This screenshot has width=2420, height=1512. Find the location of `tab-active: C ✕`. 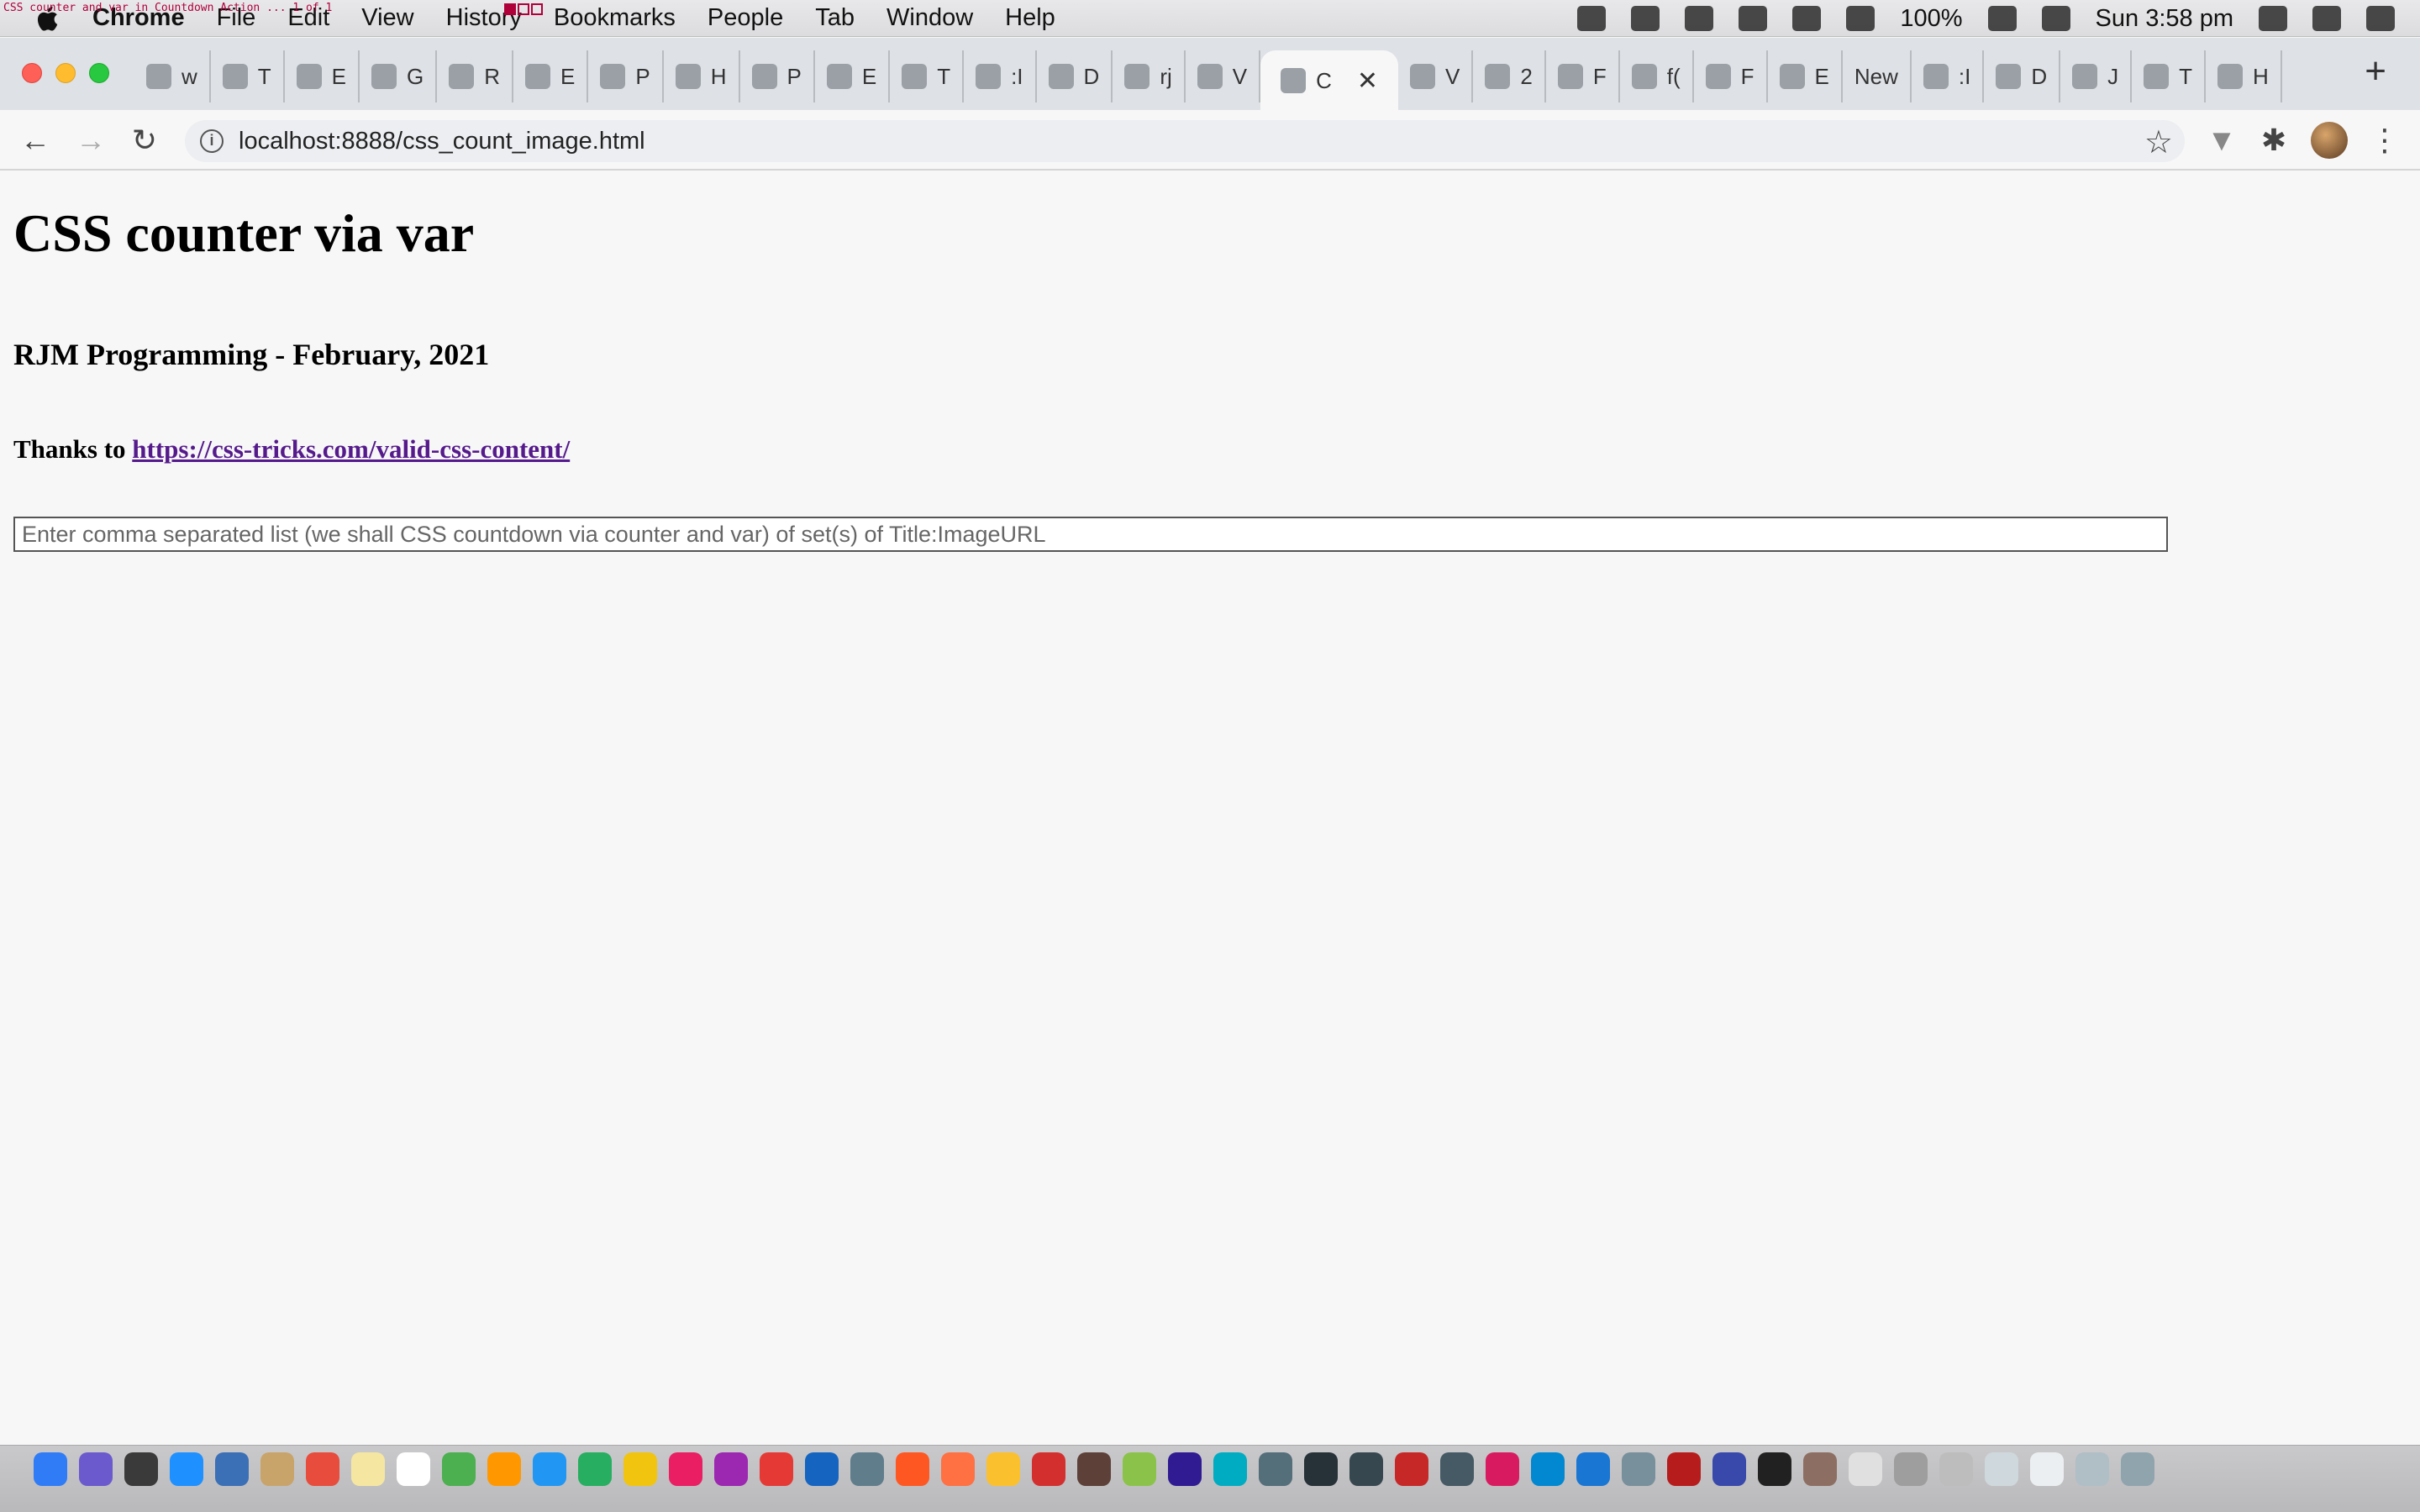

tab-active: C ✕ is located at coordinates (1329, 80).